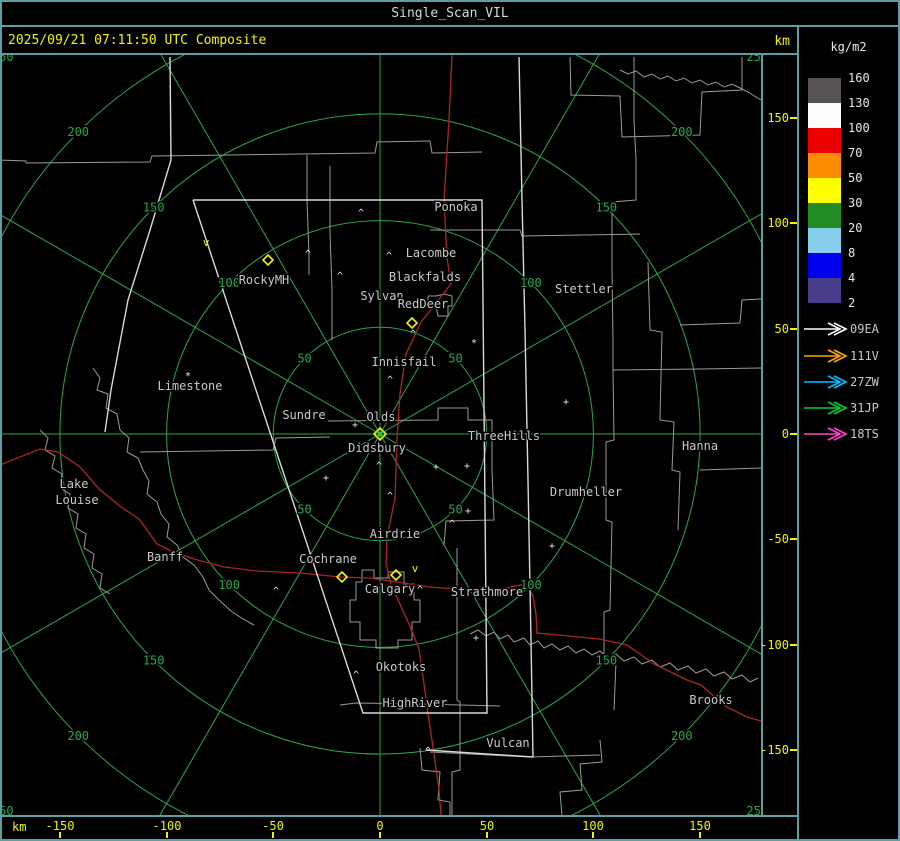 The height and width of the screenshot is (841, 900). I want to click on colorbar-value-label: 70, so click(855, 153).